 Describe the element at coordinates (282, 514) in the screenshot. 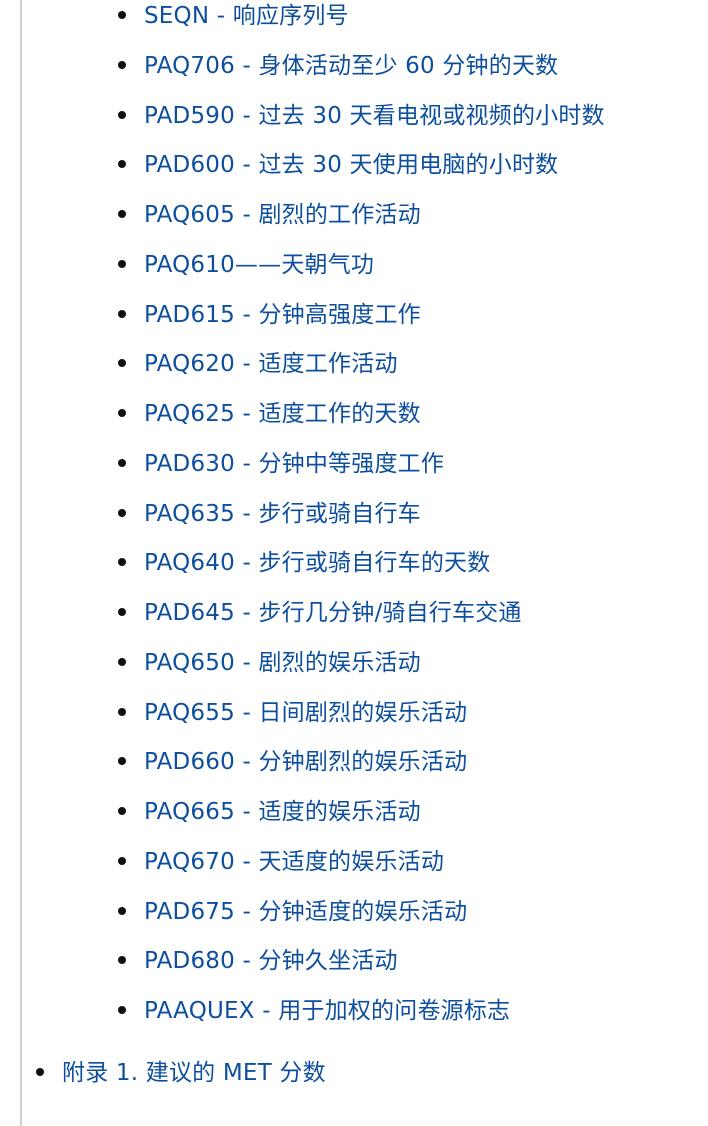

I see `toc-link-paq635: PAQ635 - 步行或骑自行车` at that location.